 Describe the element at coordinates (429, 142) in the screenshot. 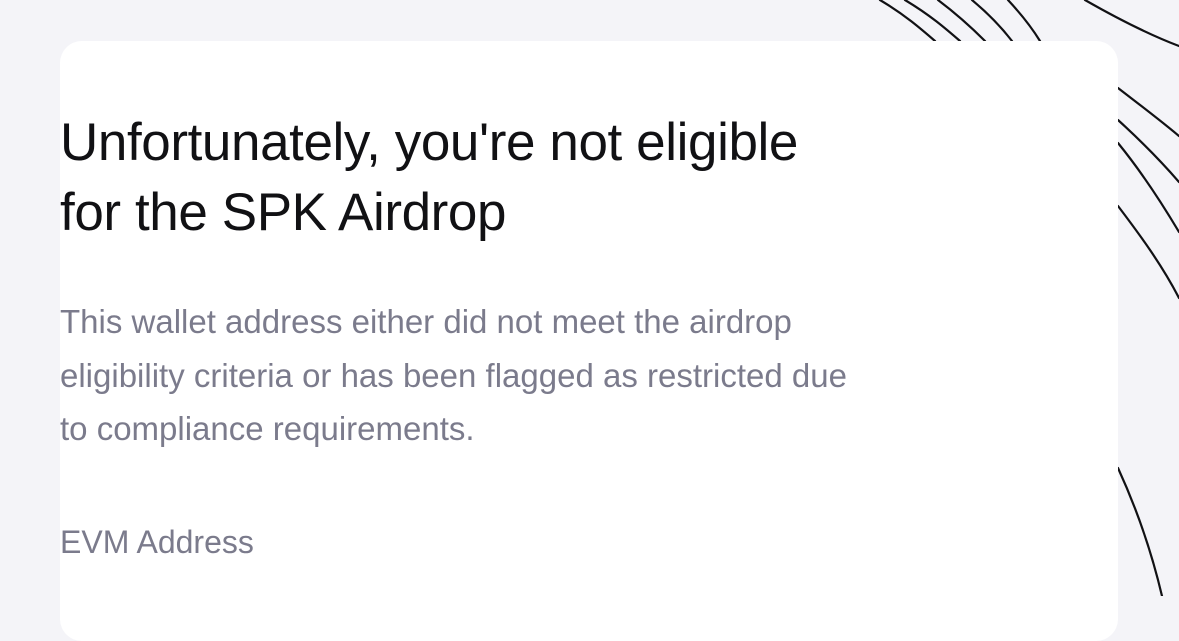

I see `title-line-1: Unfortunately, you're not eligible` at that location.